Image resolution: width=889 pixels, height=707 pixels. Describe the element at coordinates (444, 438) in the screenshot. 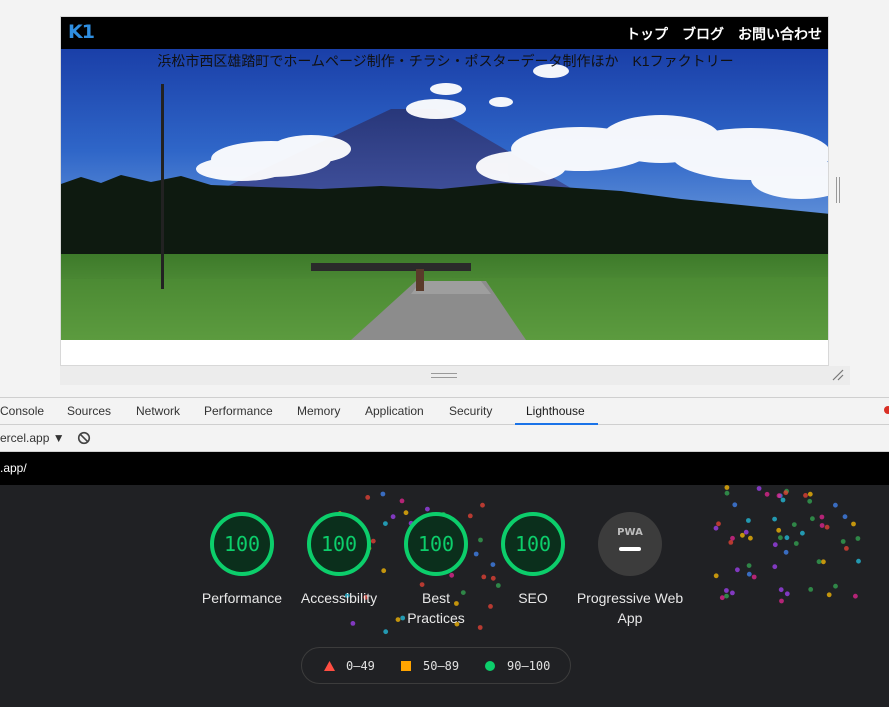

I see `lighthouse-toolbar: ercel.app ▼` at that location.